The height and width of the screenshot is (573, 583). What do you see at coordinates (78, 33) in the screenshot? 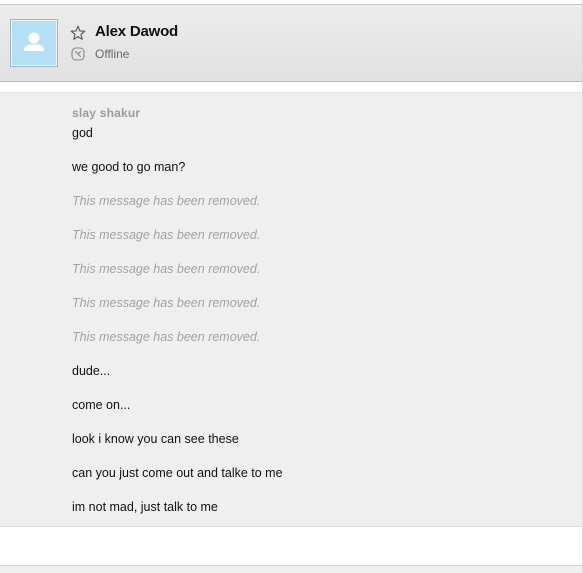
I see `star-outline-icon` at bounding box center [78, 33].